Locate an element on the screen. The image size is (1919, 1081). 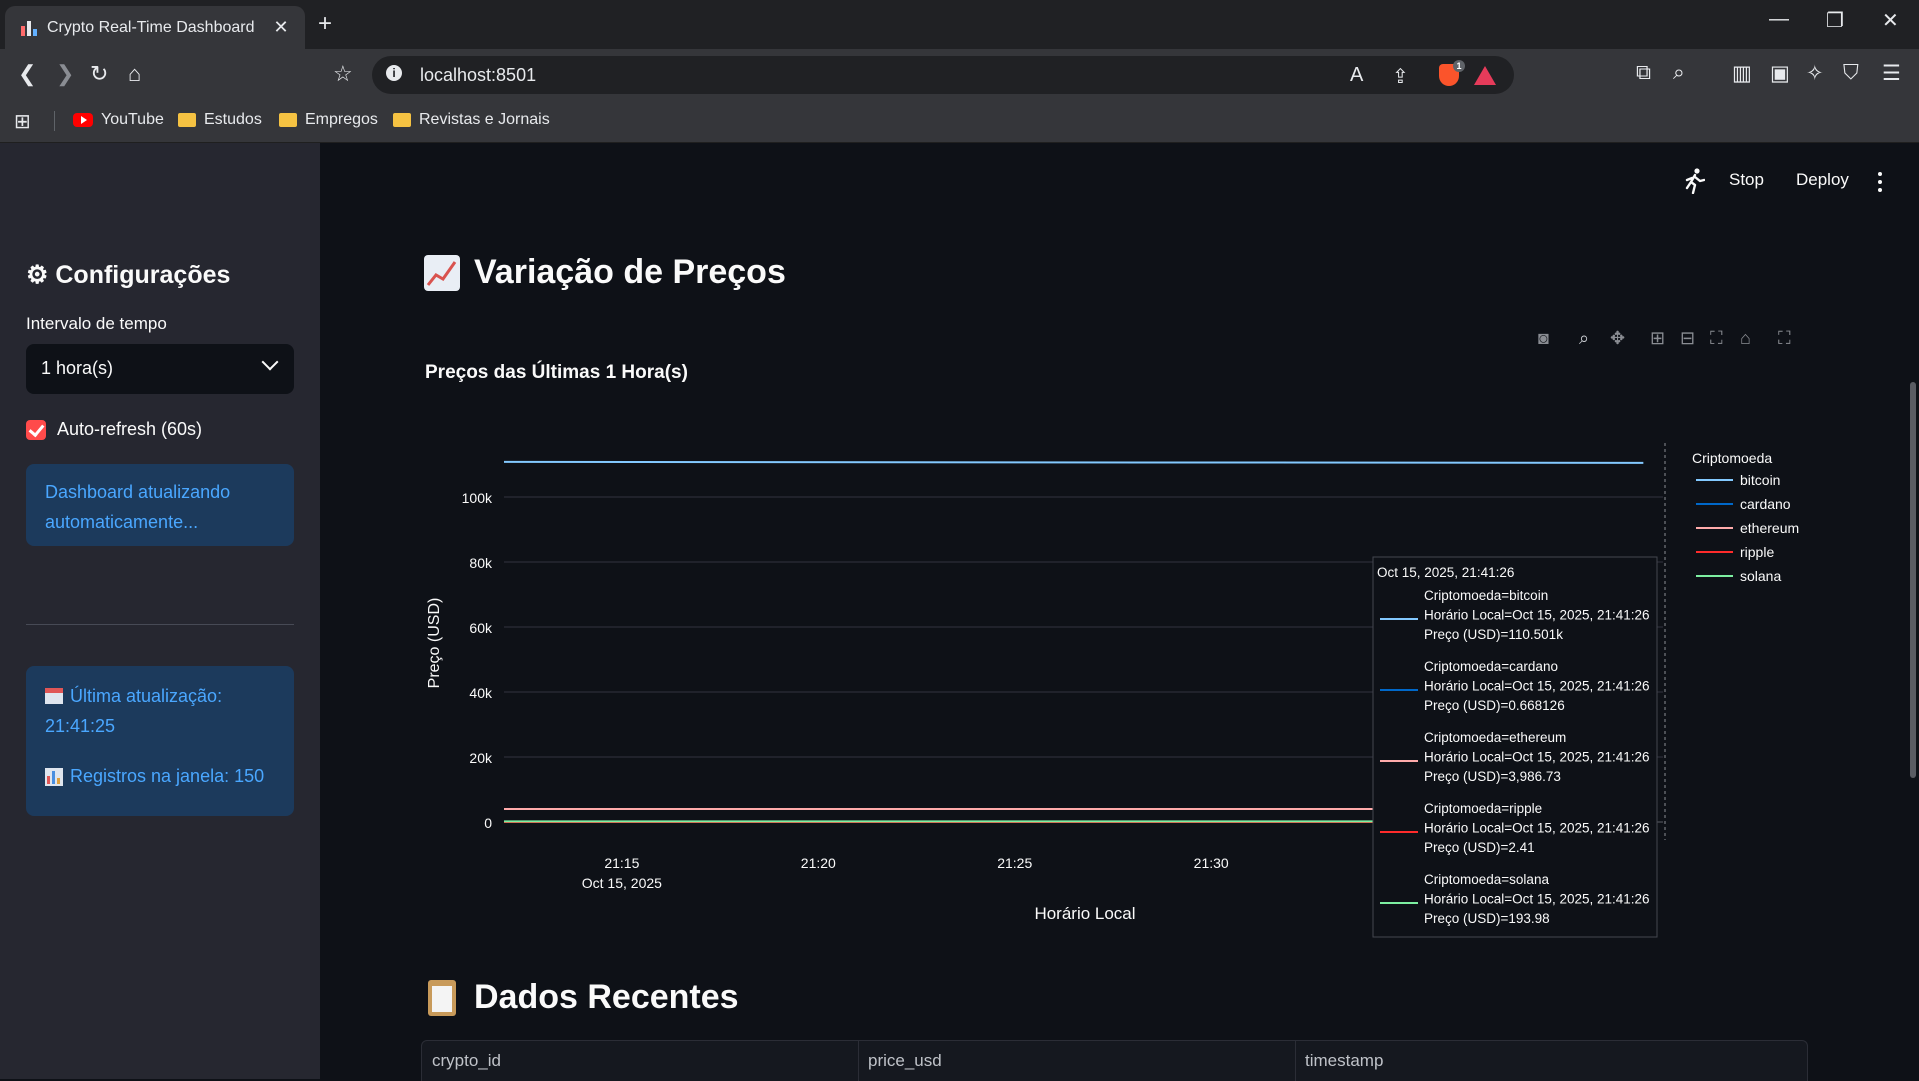
legend-item-cardano: cardano is located at coordinates (1765, 504).